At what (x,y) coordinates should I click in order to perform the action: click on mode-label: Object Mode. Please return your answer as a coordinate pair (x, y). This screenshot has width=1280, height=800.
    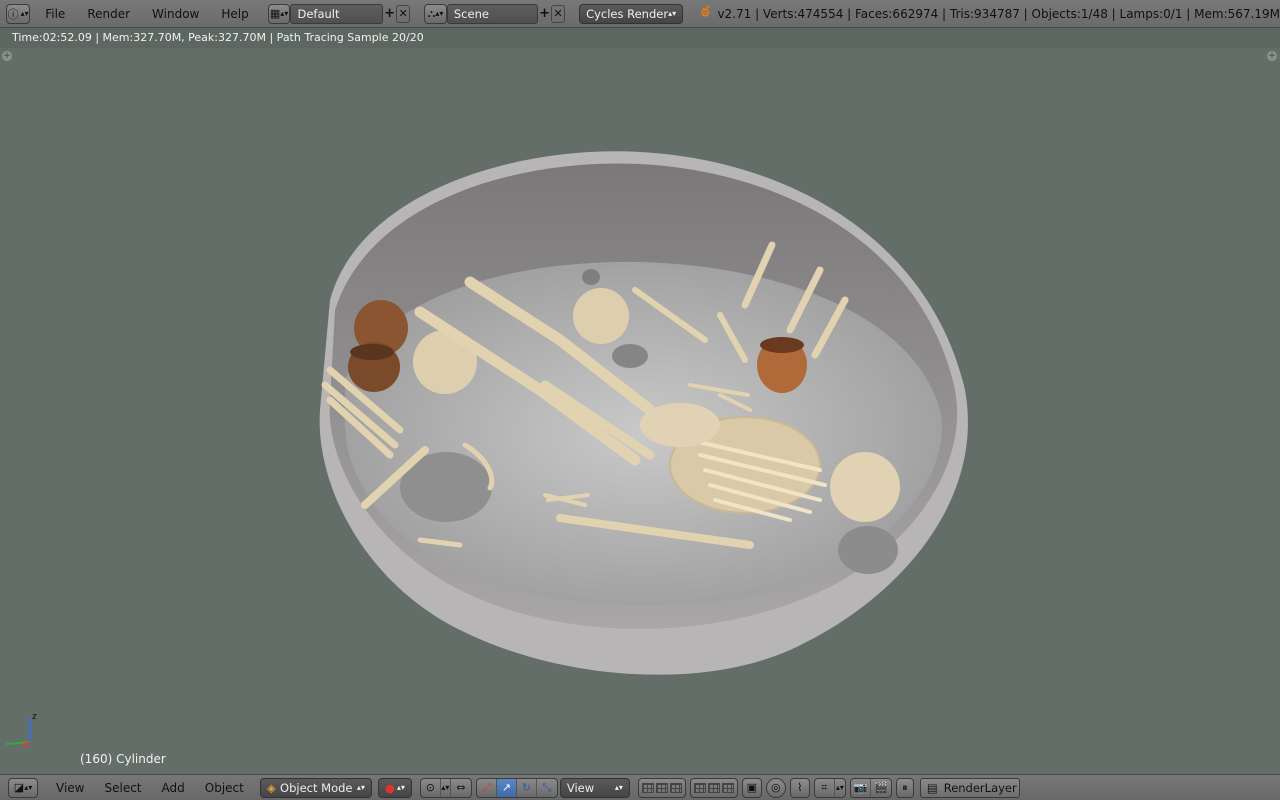
    Looking at the image, I should click on (316, 787).